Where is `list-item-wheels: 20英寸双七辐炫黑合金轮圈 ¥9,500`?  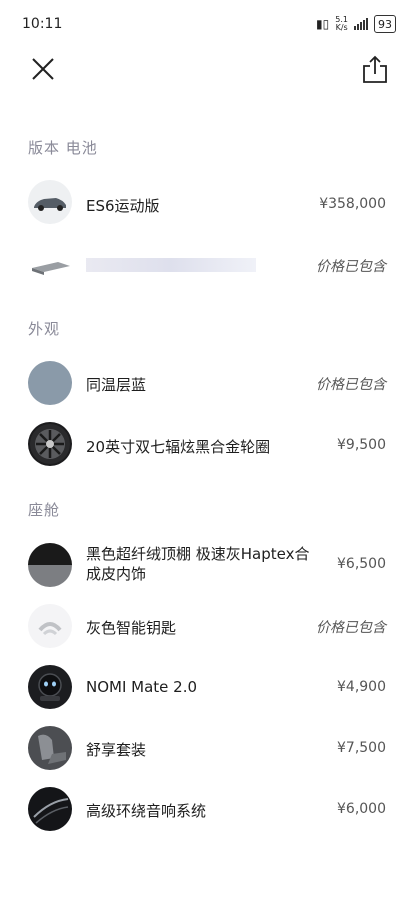
list-item-wheels: 20英寸双七辐炫黑合金轮圈 ¥9,500 is located at coordinates (209, 444).